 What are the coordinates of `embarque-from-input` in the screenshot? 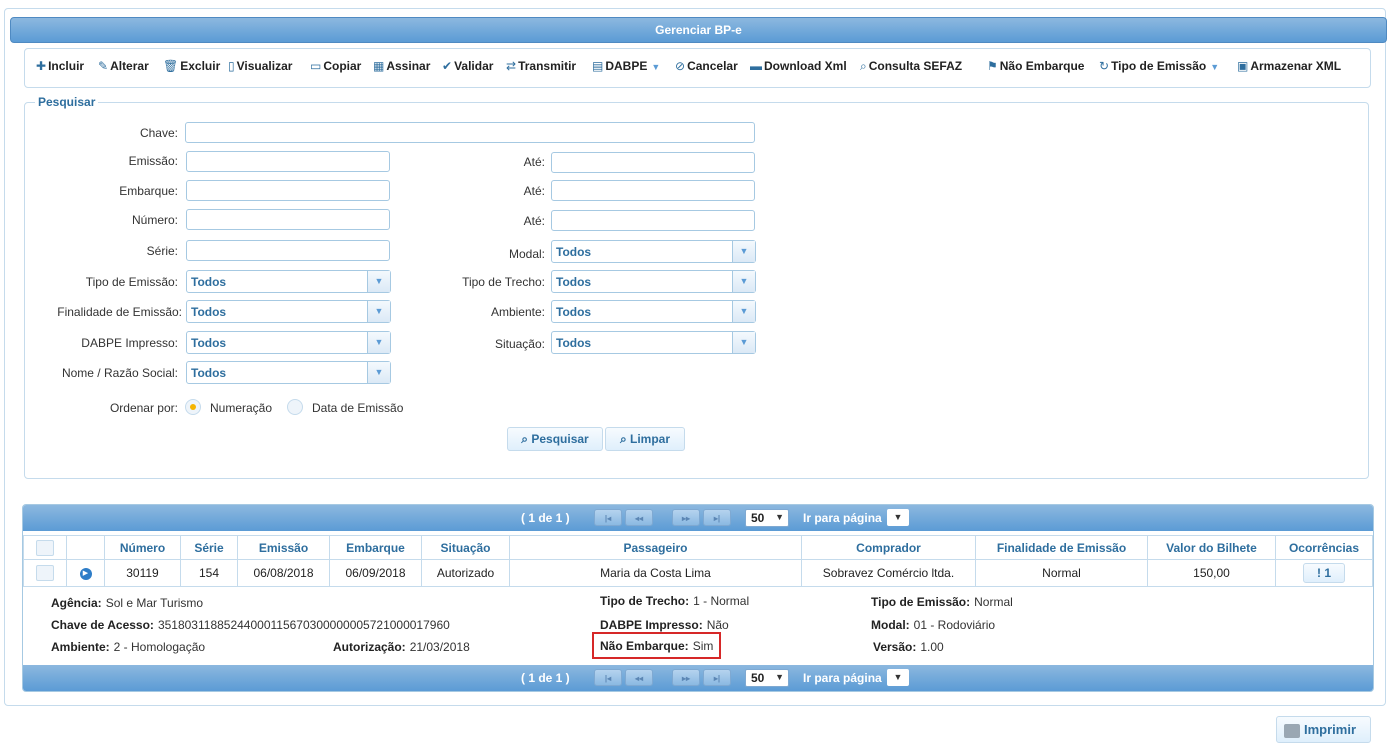 It's located at (288, 190).